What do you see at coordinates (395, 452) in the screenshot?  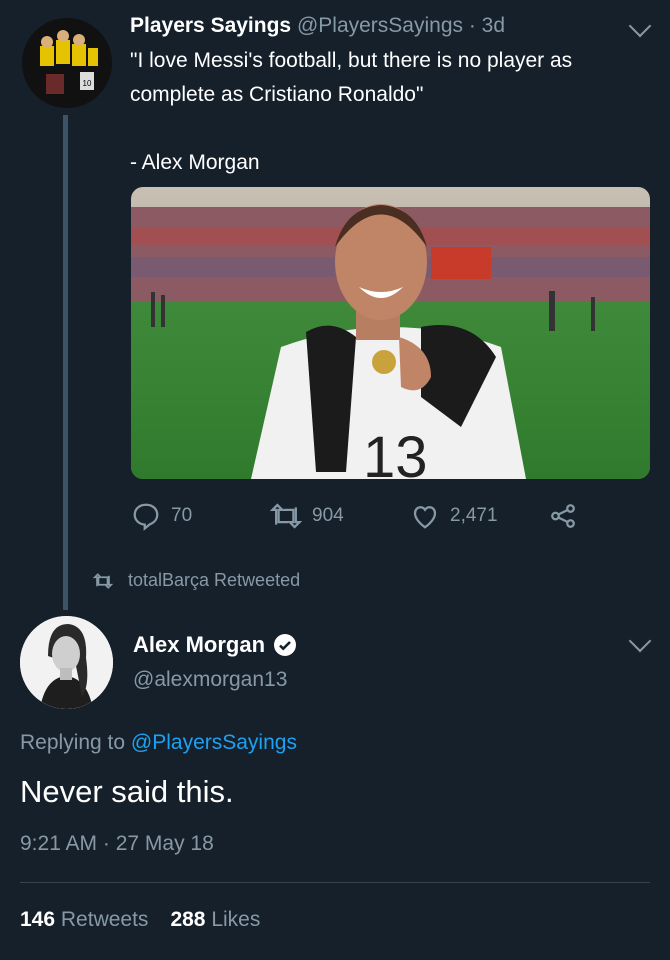 I see `jersey-number: 13` at bounding box center [395, 452].